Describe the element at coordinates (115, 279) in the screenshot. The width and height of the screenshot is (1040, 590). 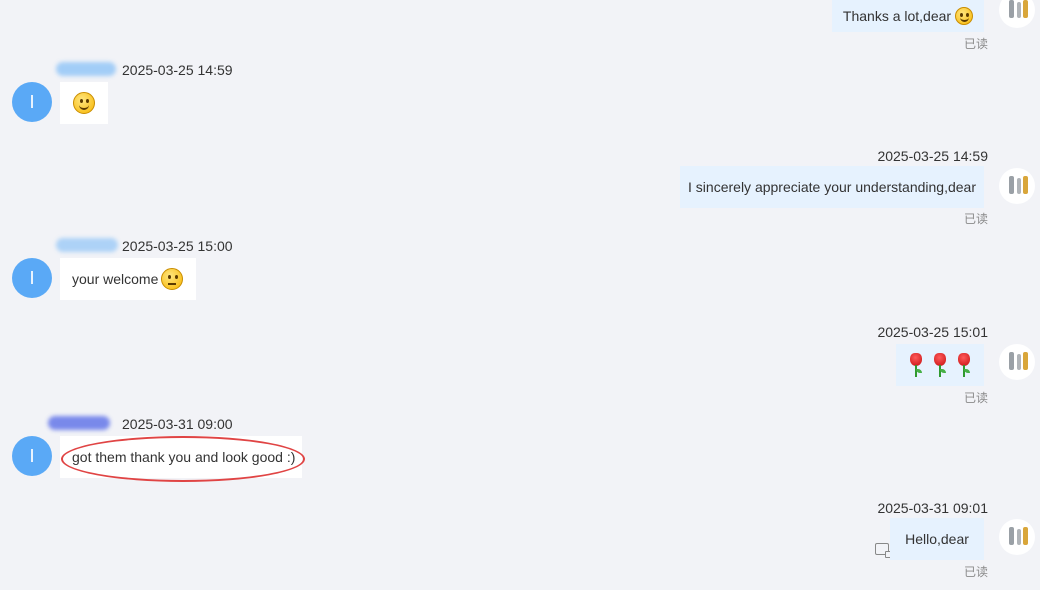
I see `message-text: your welcome` at that location.